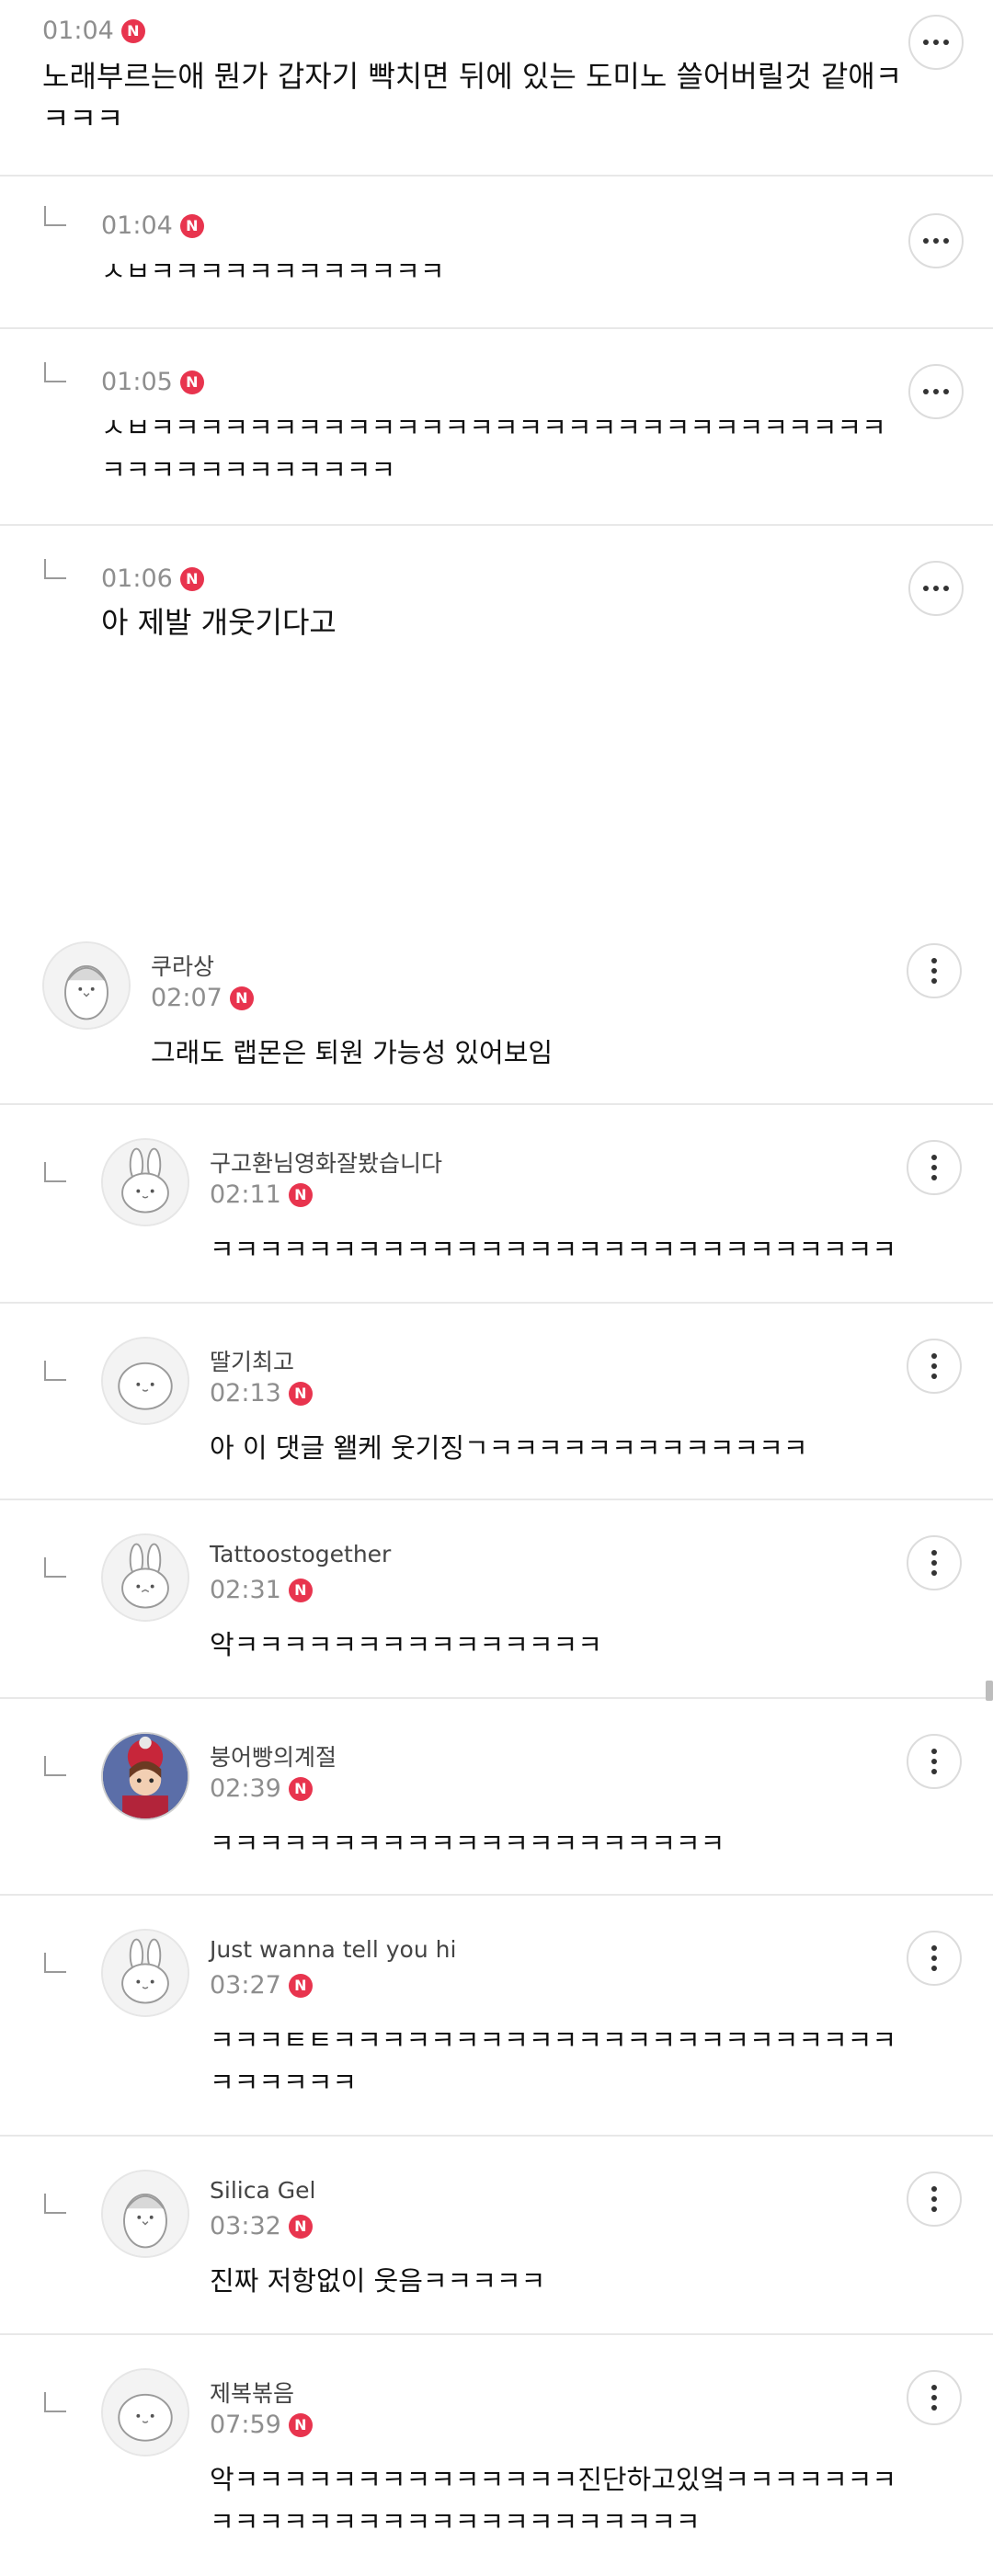 The image size is (993, 2576). Describe the element at coordinates (378, 2281) in the screenshot. I see `comment-text: 진짜 저항없이 웃음ㅋㅋㅋㅋㅋ` at that location.